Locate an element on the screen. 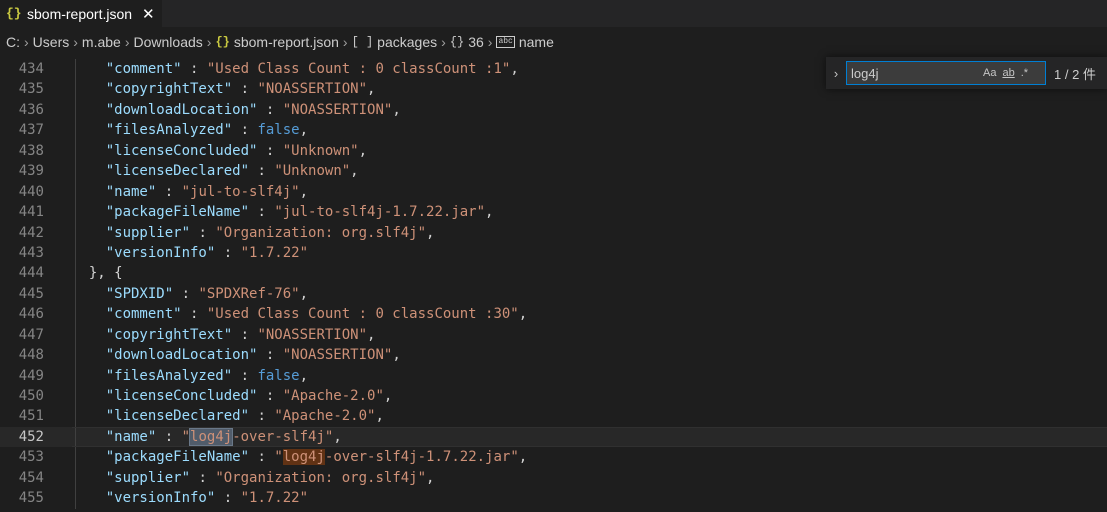 The height and width of the screenshot is (512, 1107). code-line: 451 "licenseDeclared" : "Apache-2.0", is located at coordinates (553, 416).